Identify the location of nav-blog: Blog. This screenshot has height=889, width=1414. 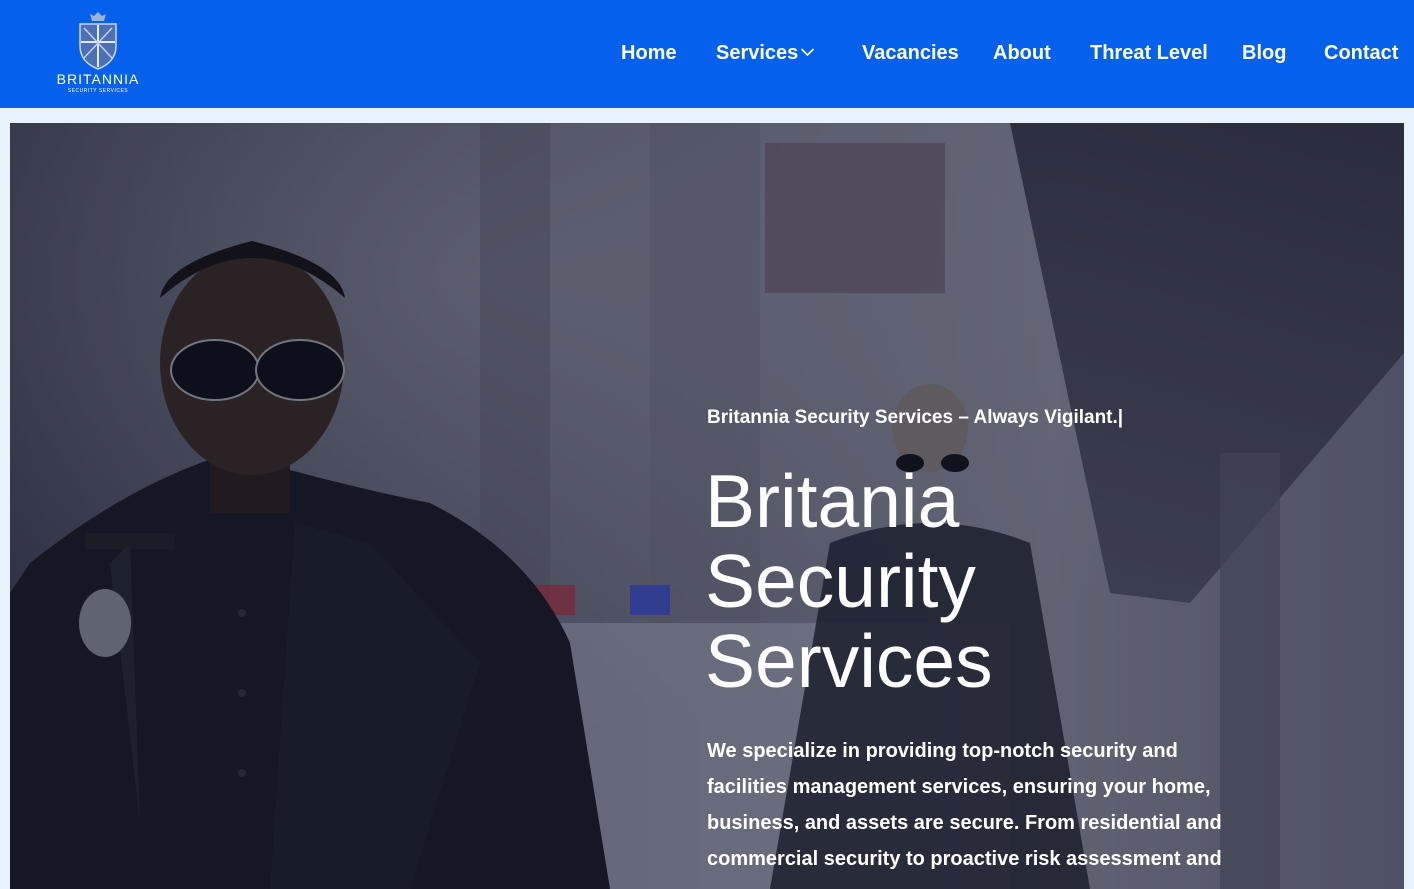
(1264, 53).